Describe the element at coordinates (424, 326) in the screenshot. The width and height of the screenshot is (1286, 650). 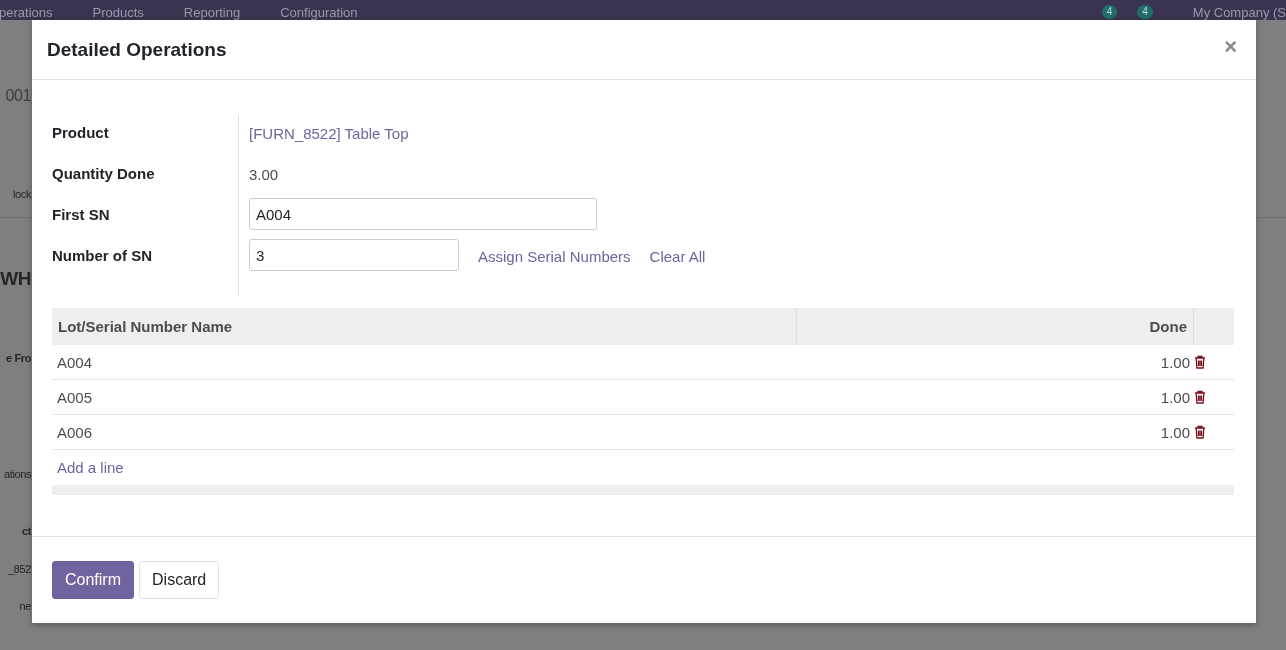
I see `column-header: Lot/Serial Number Name` at that location.